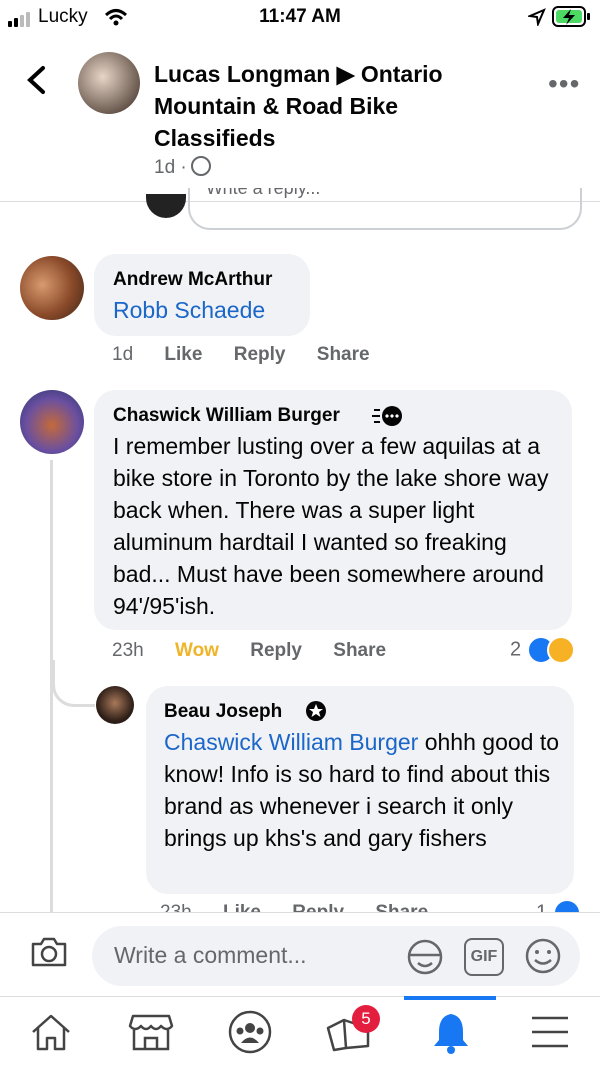 Image resolution: width=600 pixels, height=1069 pixels. Describe the element at coordinates (484, 957) in the screenshot. I see `gif-button: GIF` at that location.